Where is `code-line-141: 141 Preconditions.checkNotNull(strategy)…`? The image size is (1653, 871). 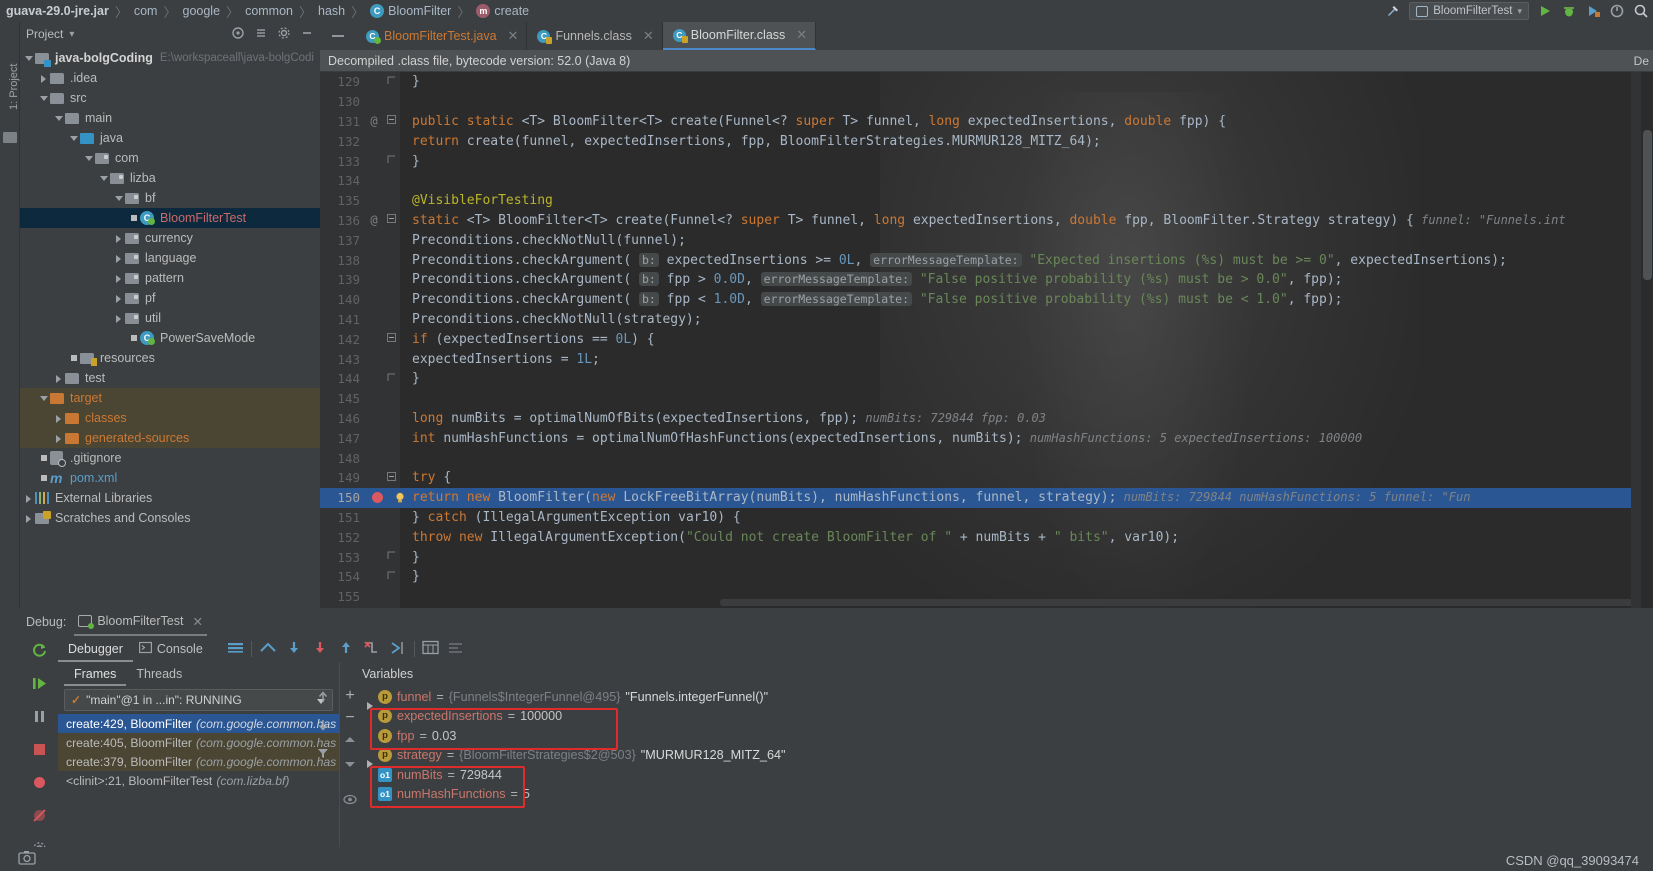 code-line-141: 141 Preconditions.checkNotNull(strategy)… is located at coordinates (986, 320).